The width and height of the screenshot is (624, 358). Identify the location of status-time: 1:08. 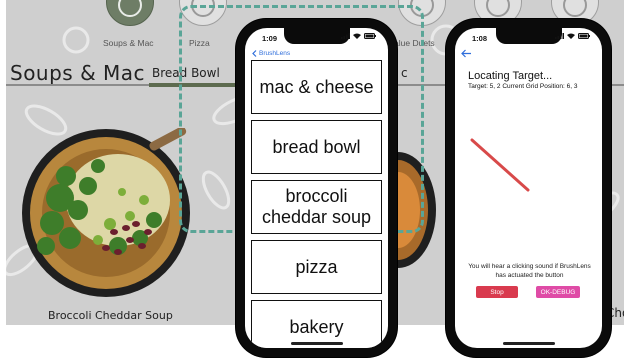
(480, 38).